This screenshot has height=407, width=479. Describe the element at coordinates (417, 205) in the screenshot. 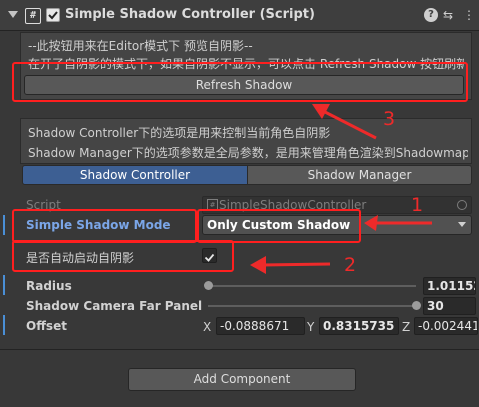

I see `annotation-number-1: 1` at that location.